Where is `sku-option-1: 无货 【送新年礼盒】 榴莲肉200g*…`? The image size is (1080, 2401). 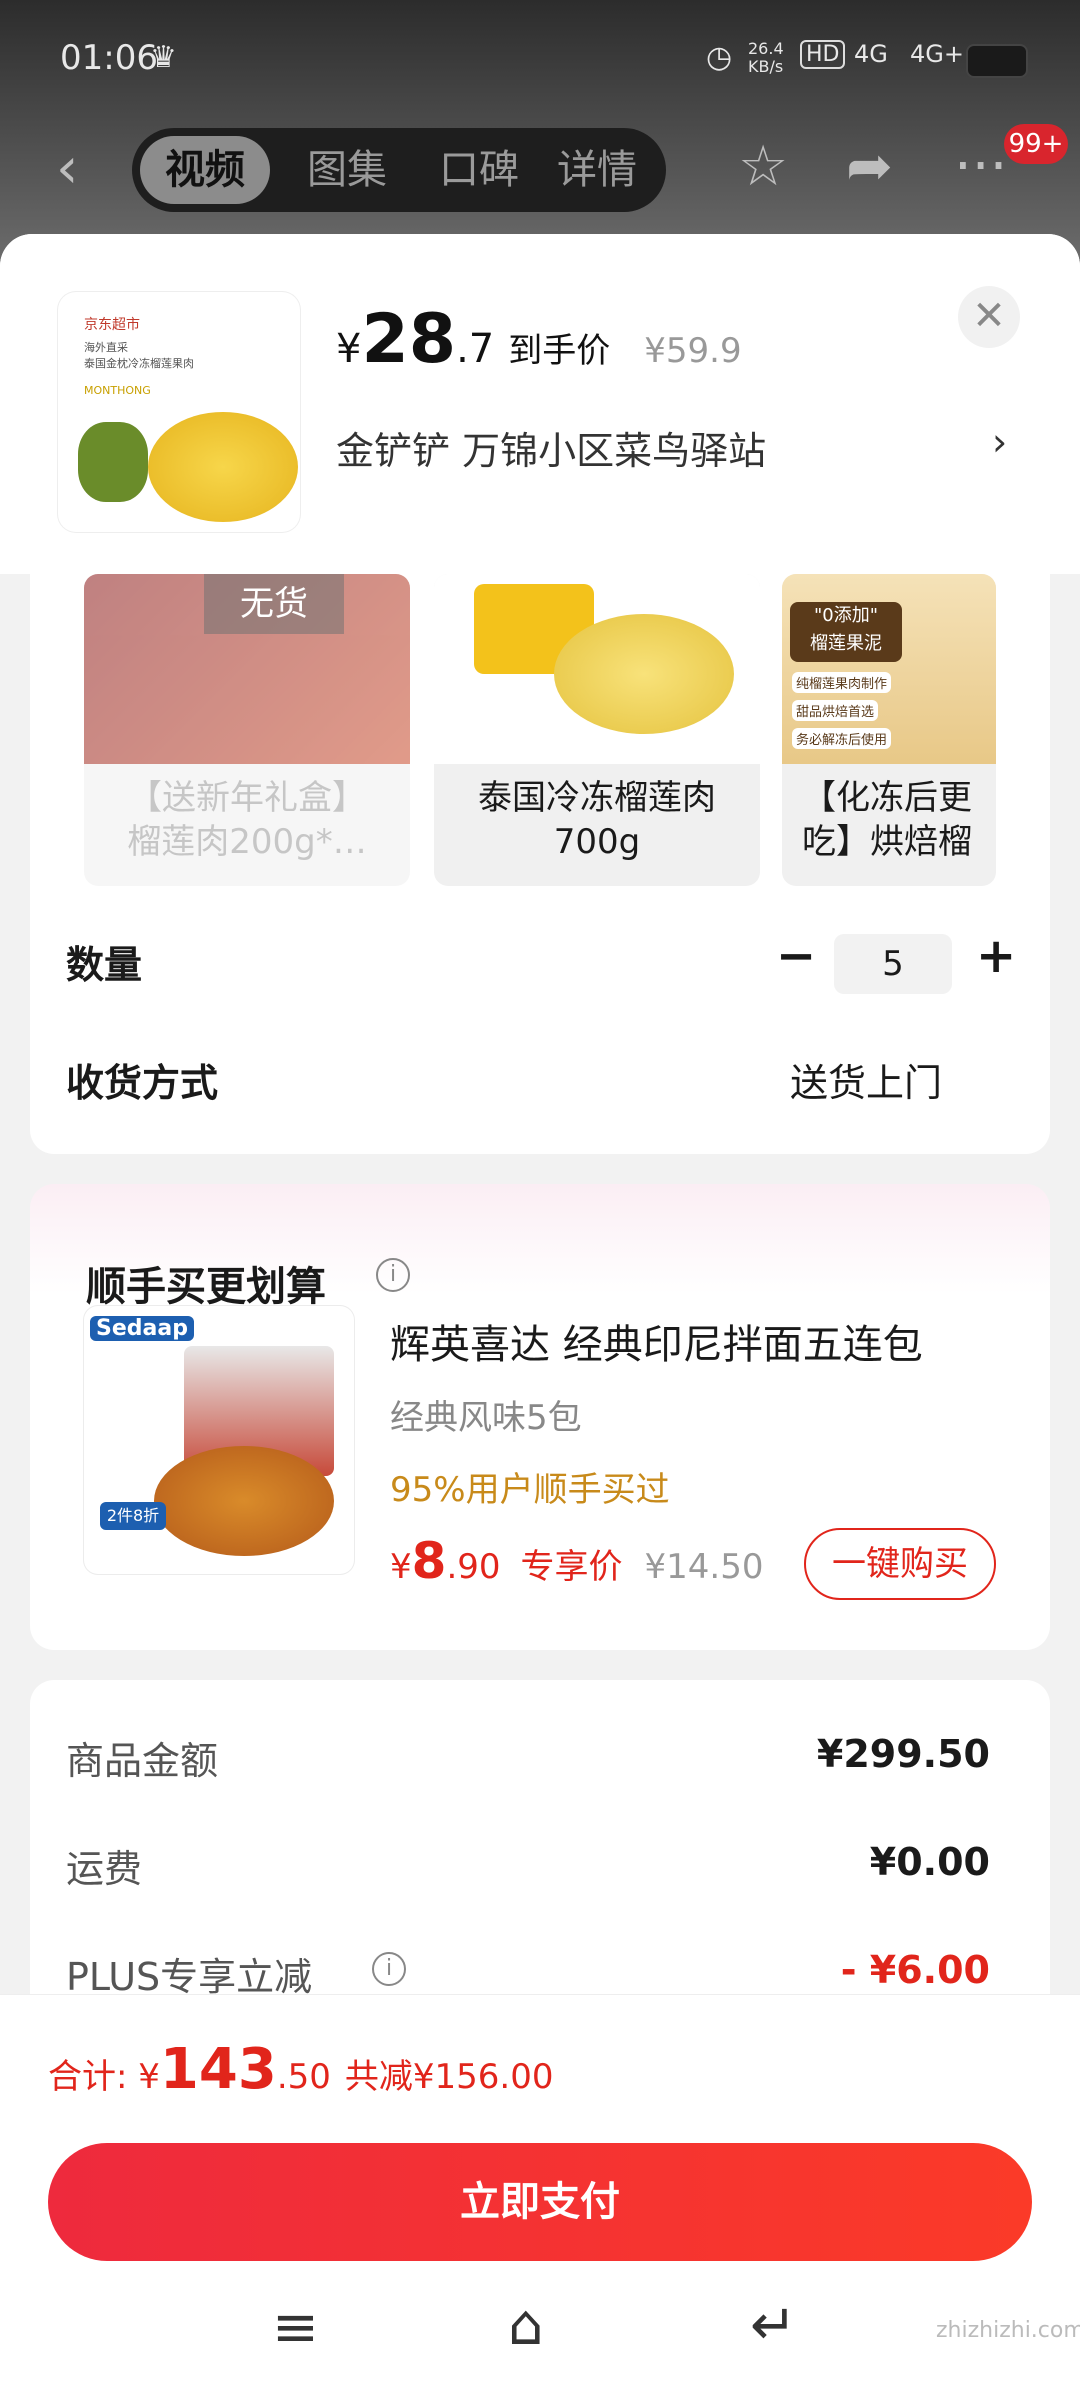
sku-option-1: 无货 【送新年礼盒】 榴莲肉200g*… is located at coordinates (247, 730).